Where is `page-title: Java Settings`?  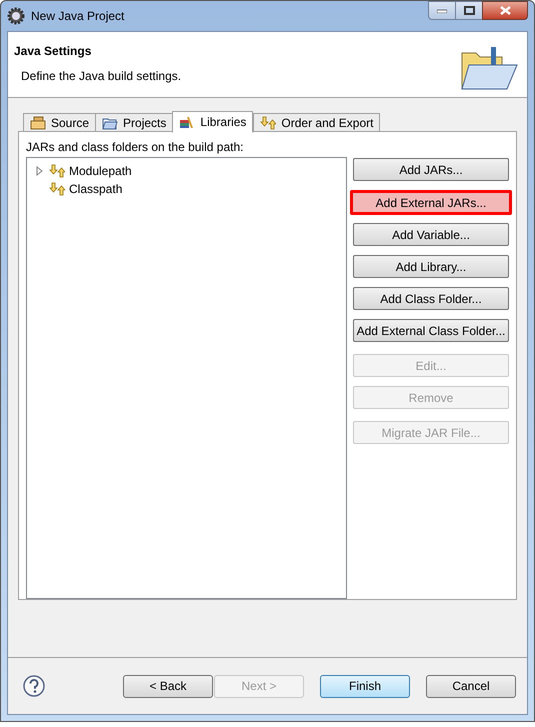
page-title: Java Settings is located at coordinates (53, 51).